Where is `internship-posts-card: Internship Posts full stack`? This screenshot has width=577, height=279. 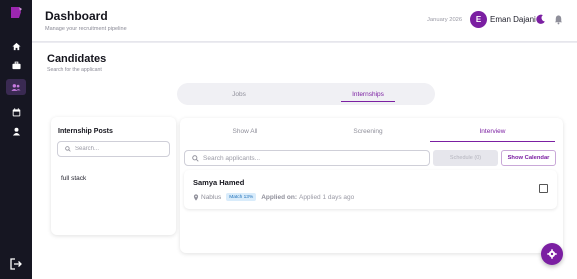
internship-posts-card: Internship Posts full stack is located at coordinates (113, 176).